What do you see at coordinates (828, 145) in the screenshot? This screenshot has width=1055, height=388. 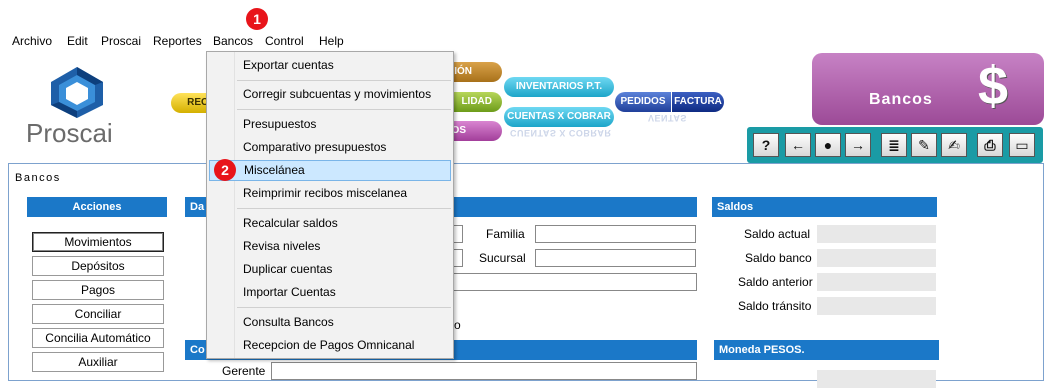 I see `search-icon: ●` at bounding box center [828, 145].